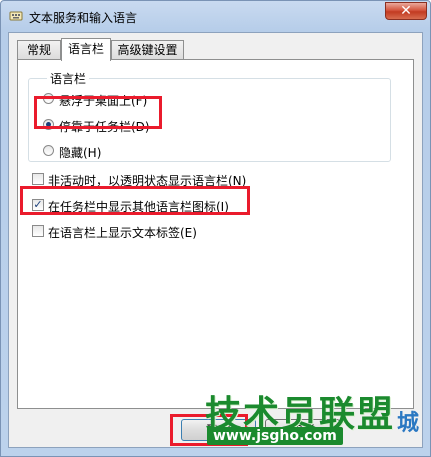  Describe the element at coordinates (83, 18) in the screenshot. I see `window-title: 文本服务和输入语言` at that location.